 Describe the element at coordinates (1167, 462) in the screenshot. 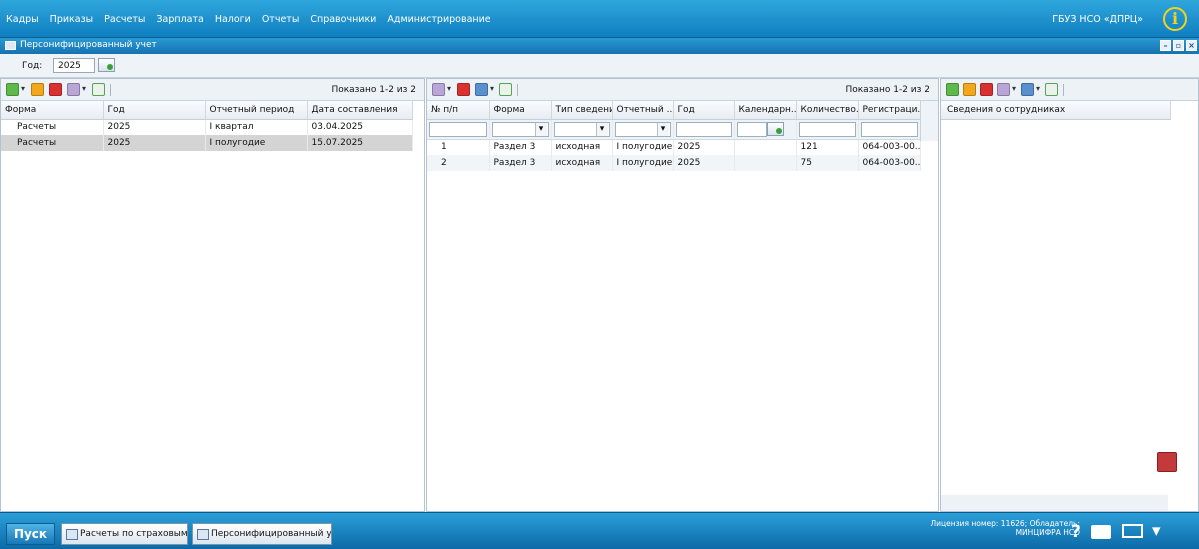

I see `notification-icon` at that location.